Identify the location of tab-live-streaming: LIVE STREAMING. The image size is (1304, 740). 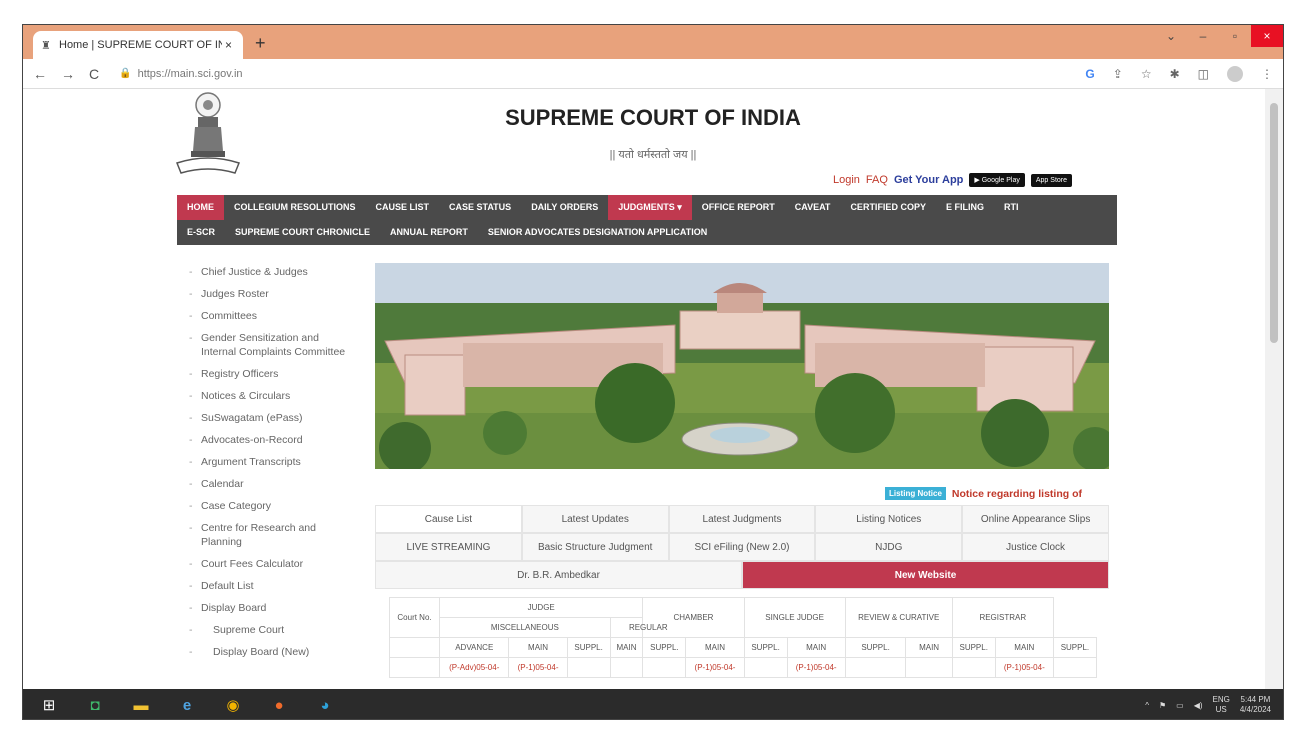
(448, 547).